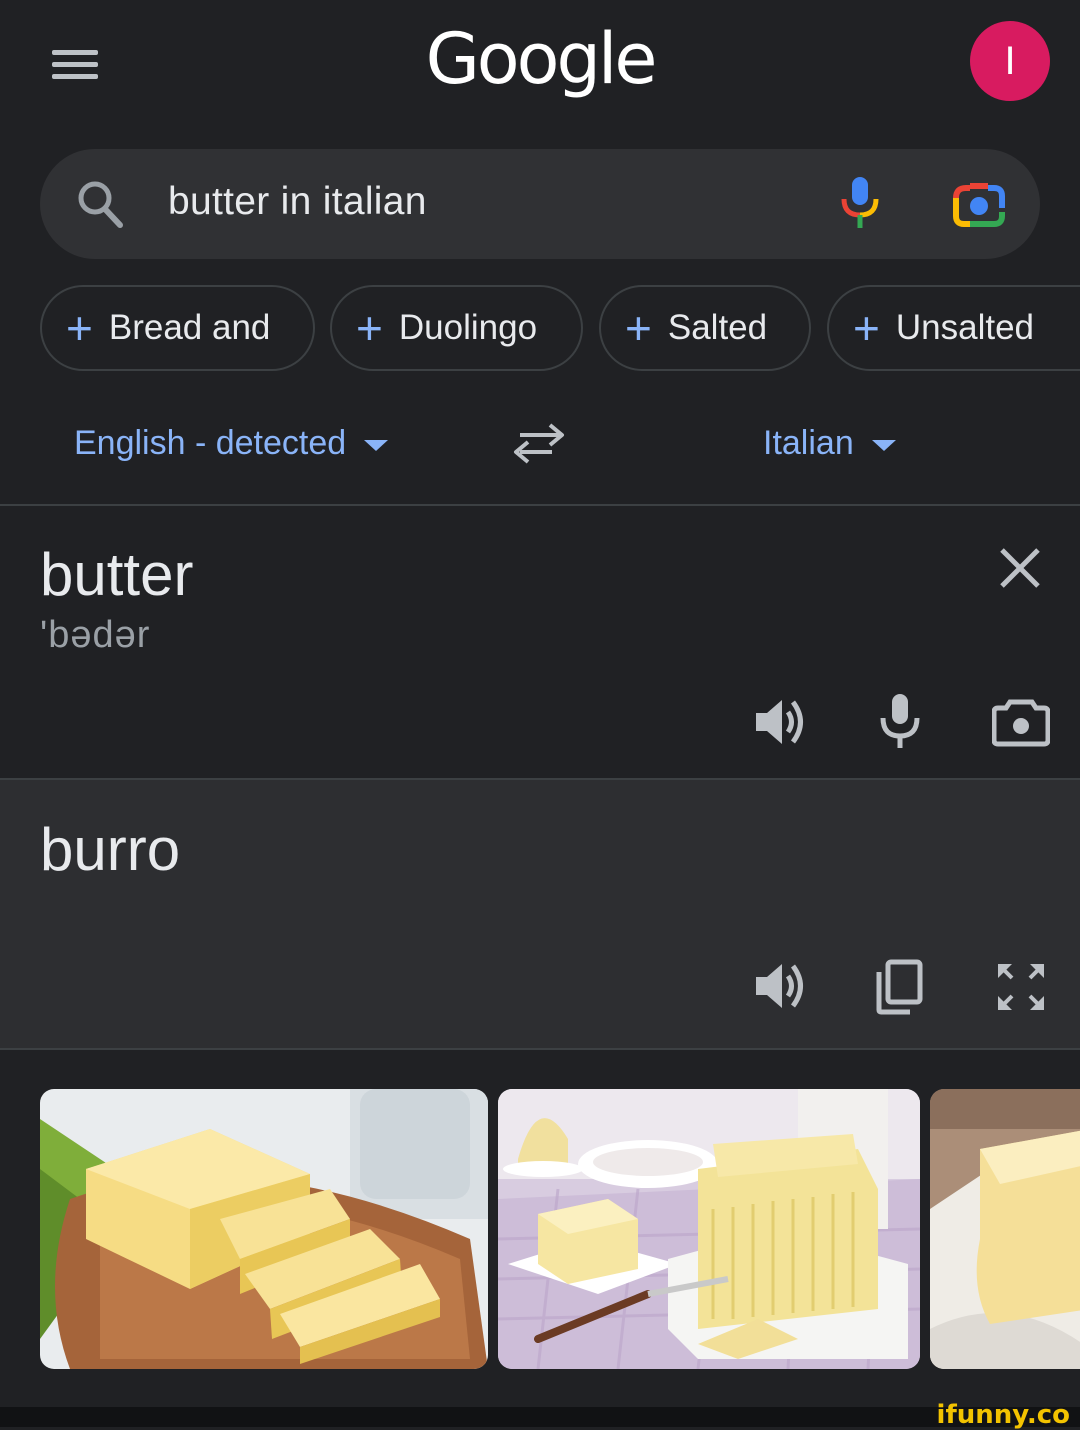 Image resolution: width=1080 pixels, height=1430 pixels. What do you see at coordinates (468, 327) in the screenshot?
I see `chip-label: Duolingo` at bounding box center [468, 327].